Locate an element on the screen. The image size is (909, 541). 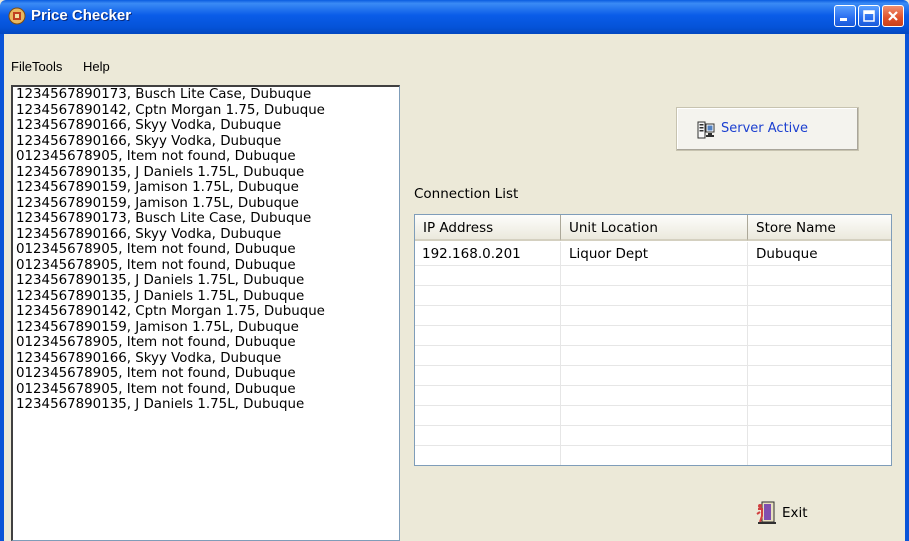
app-icon is located at coordinates (17, 16).